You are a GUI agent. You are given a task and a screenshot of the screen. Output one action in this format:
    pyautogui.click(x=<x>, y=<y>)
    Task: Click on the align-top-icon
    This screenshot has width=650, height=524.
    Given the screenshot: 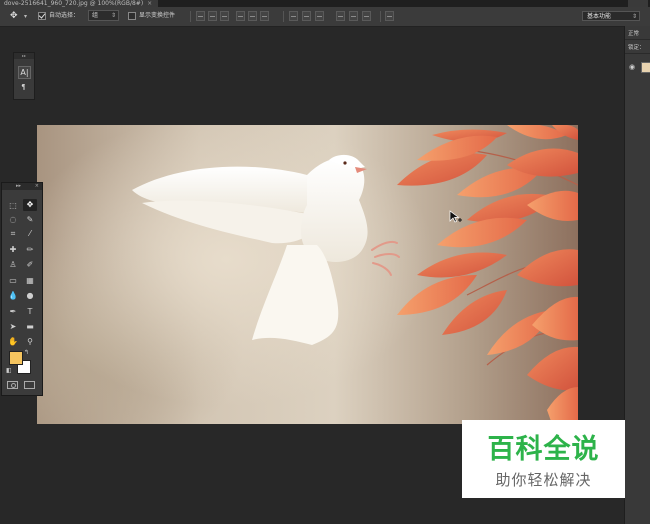 What is the action you would take?
    pyautogui.click(x=200, y=16)
    